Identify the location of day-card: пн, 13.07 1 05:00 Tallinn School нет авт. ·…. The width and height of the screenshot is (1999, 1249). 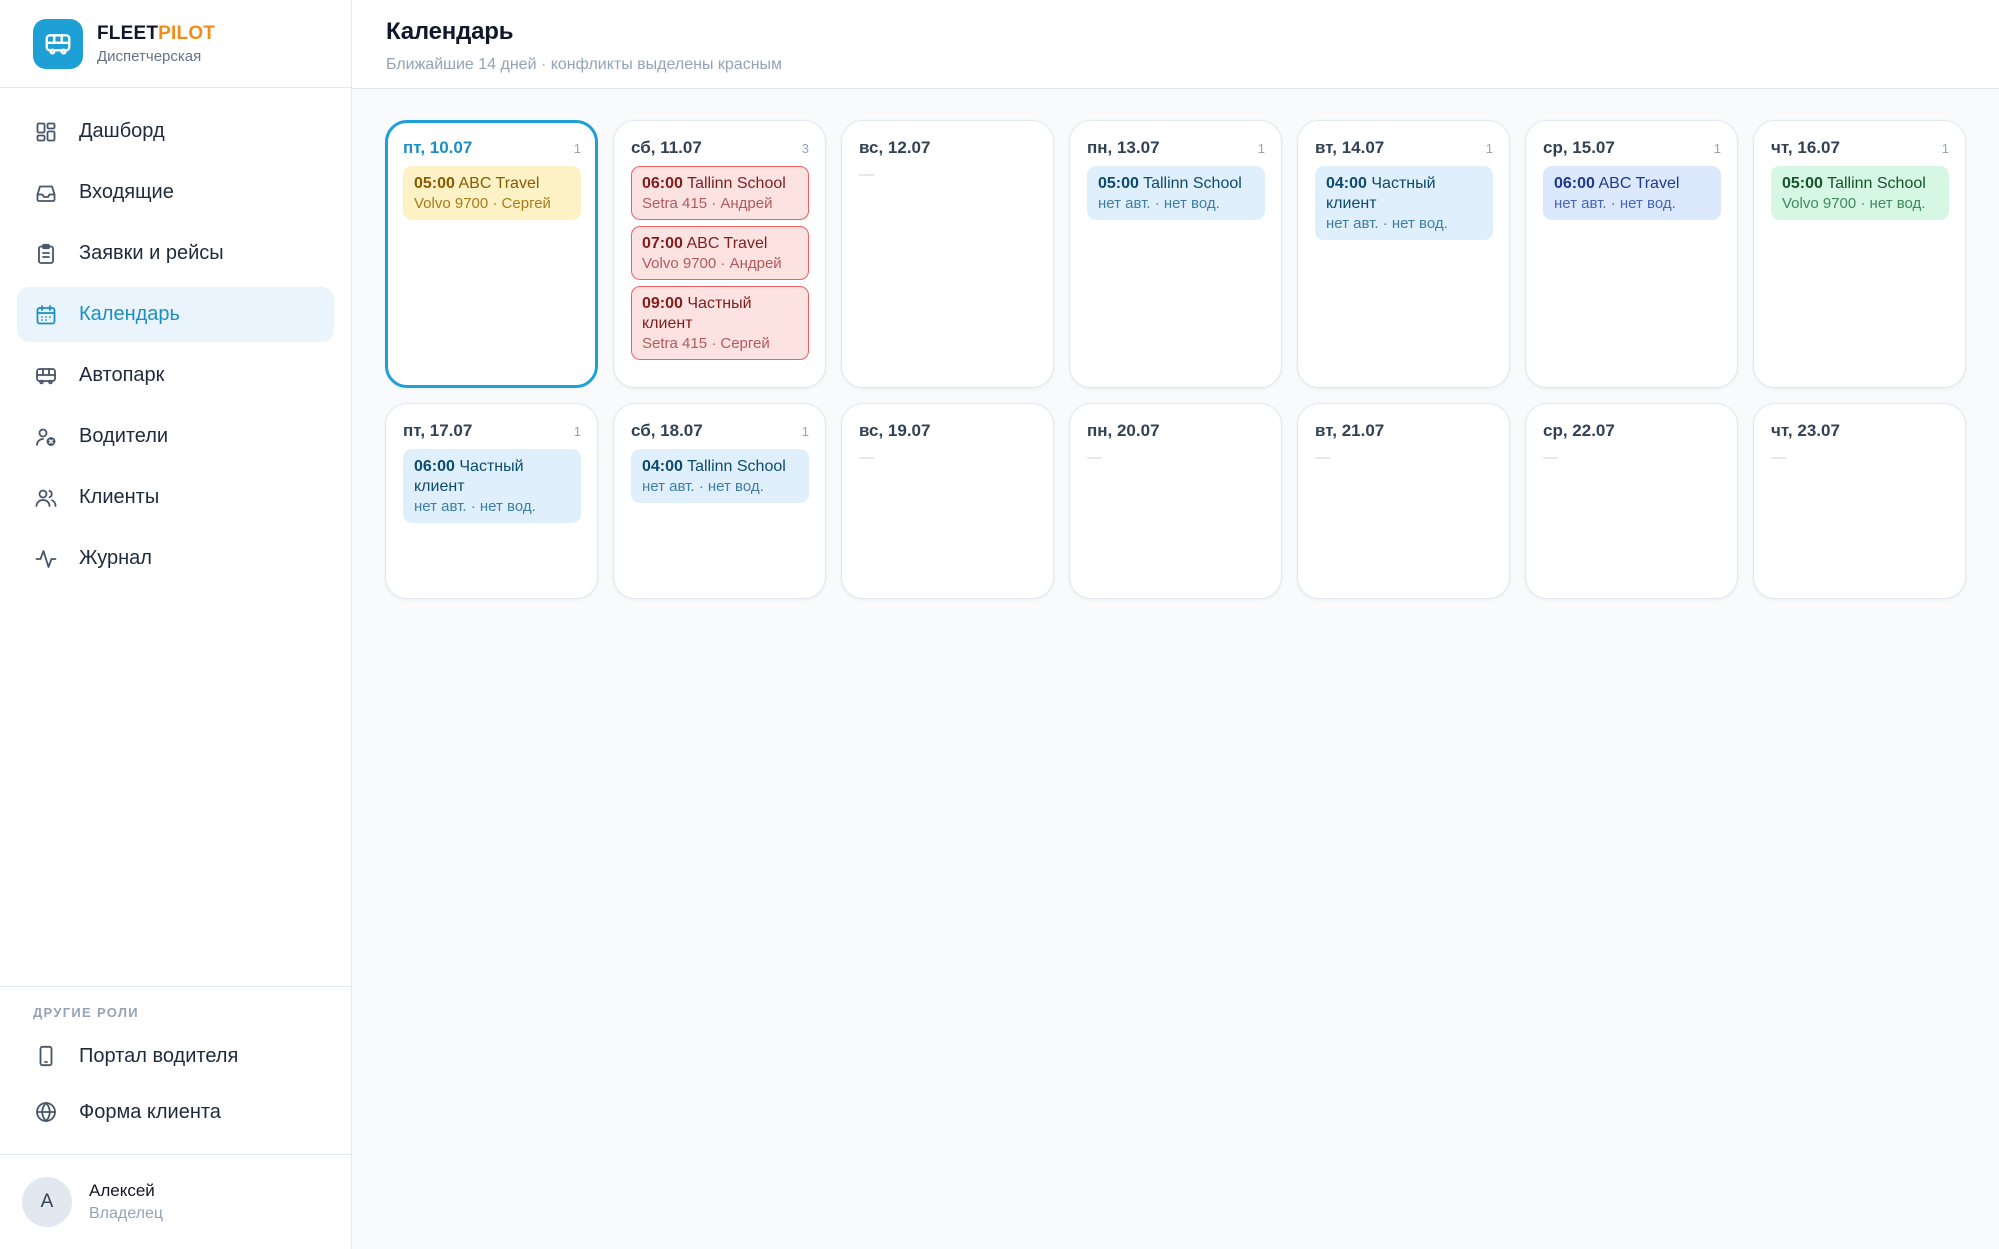
(1175, 254).